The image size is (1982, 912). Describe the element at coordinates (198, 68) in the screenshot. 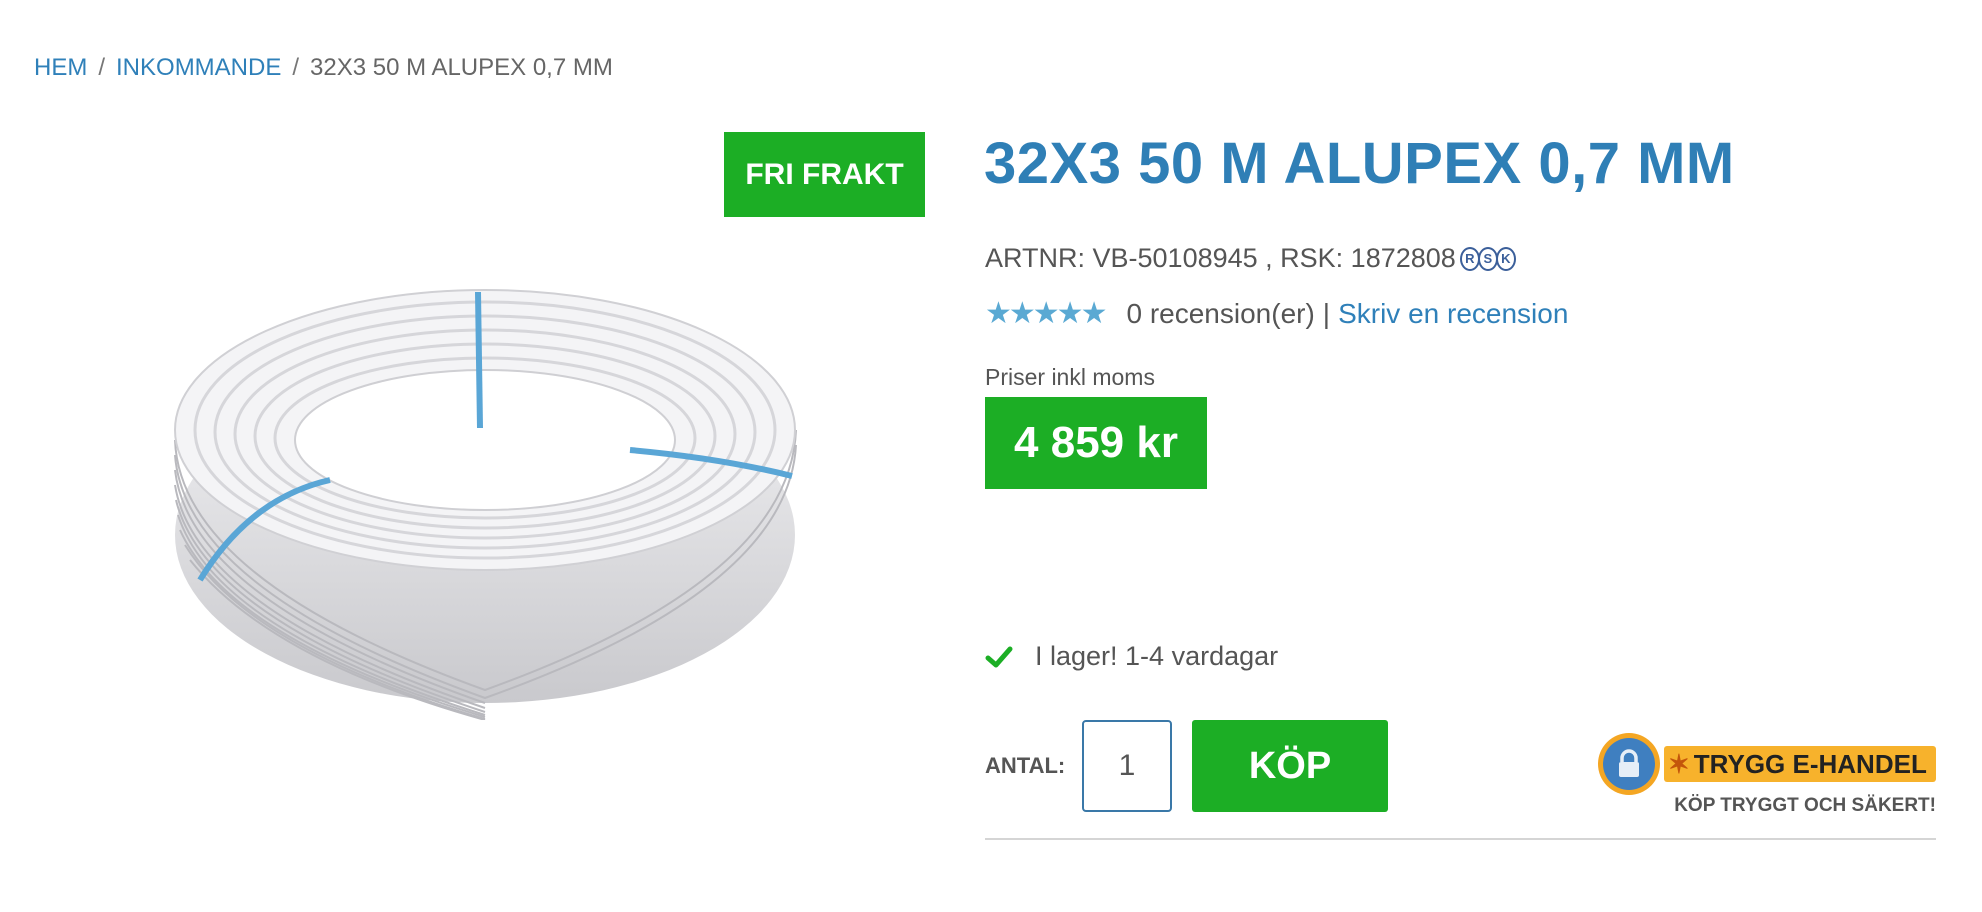

I see `breadcrumb-link-inkommande: INKOMMANDE` at that location.